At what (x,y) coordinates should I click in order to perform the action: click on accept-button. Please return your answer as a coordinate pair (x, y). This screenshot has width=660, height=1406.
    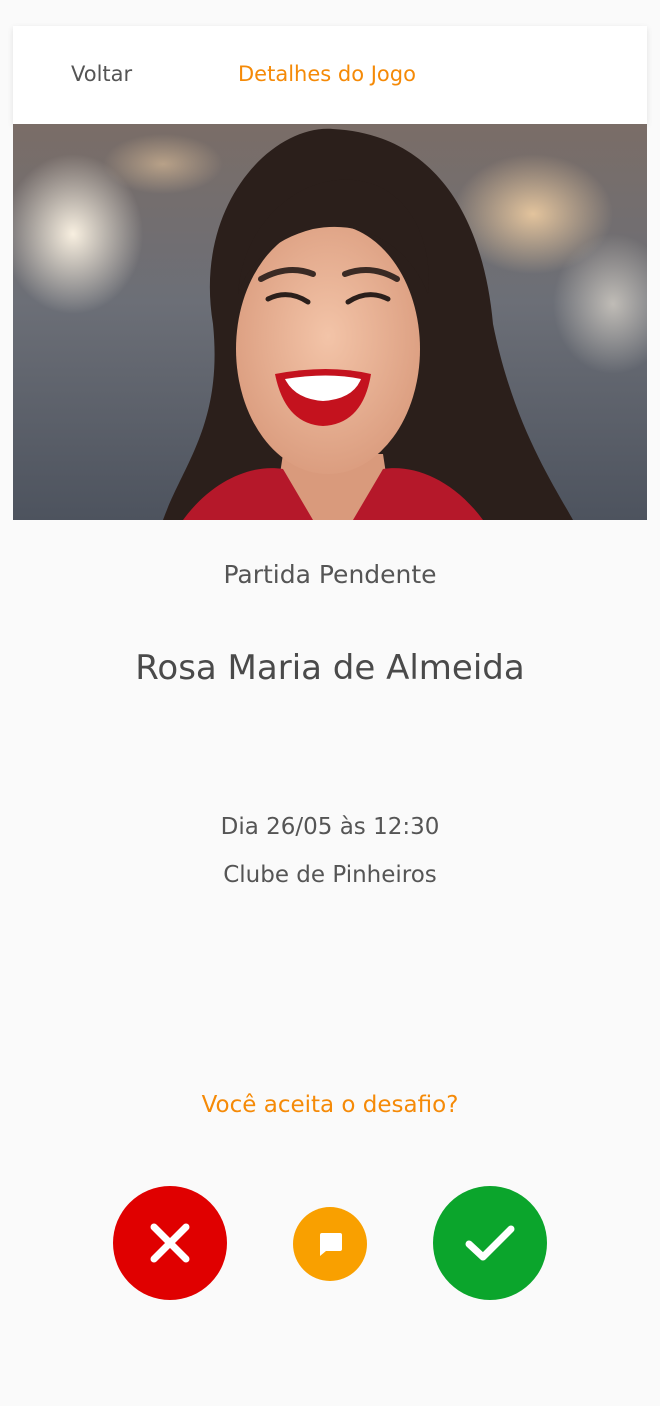
    Looking at the image, I should click on (490, 1243).